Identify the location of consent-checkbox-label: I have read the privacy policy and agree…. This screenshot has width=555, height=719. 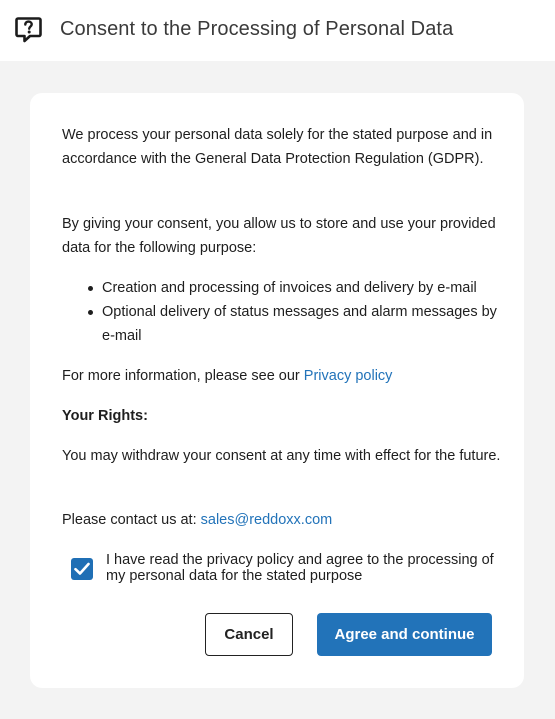
(306, 568).